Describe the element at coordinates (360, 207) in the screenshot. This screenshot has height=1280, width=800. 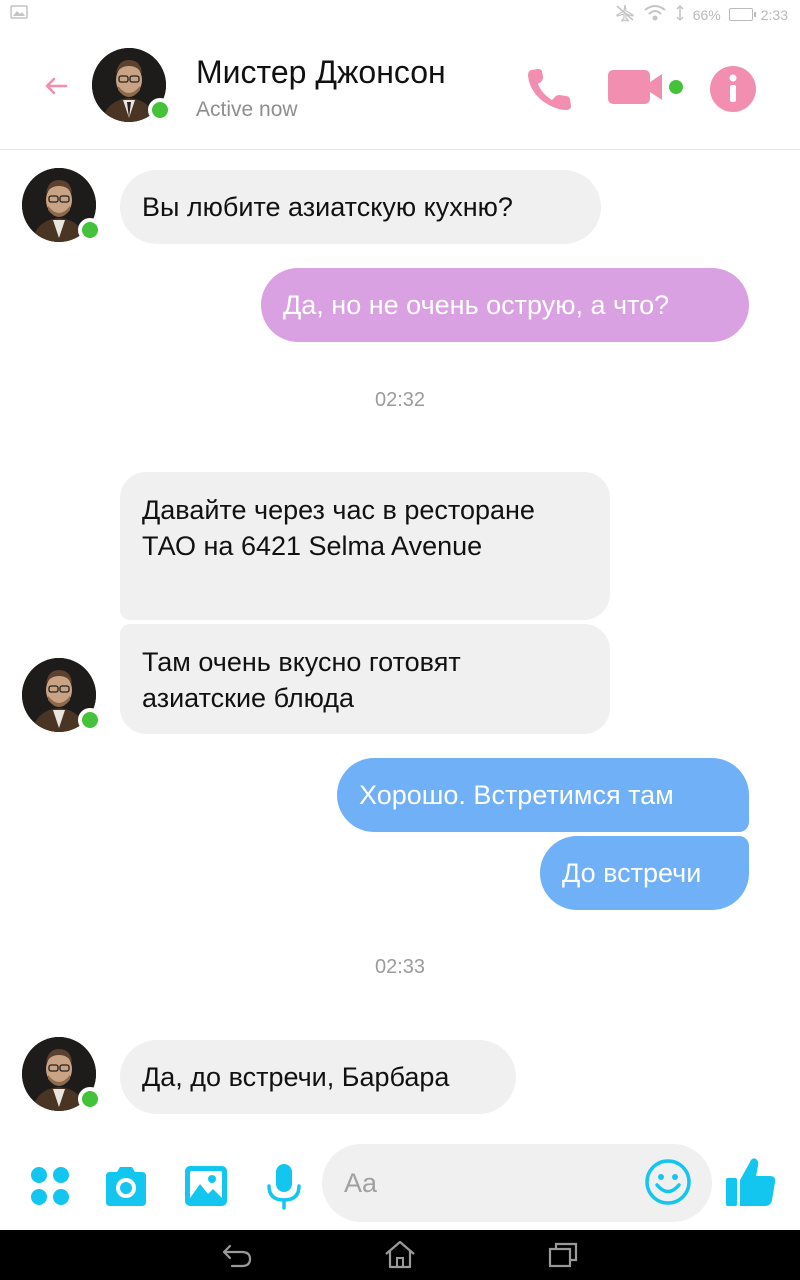
I see `incoming-message: Вы любите азиатскую кухню?` at that location.